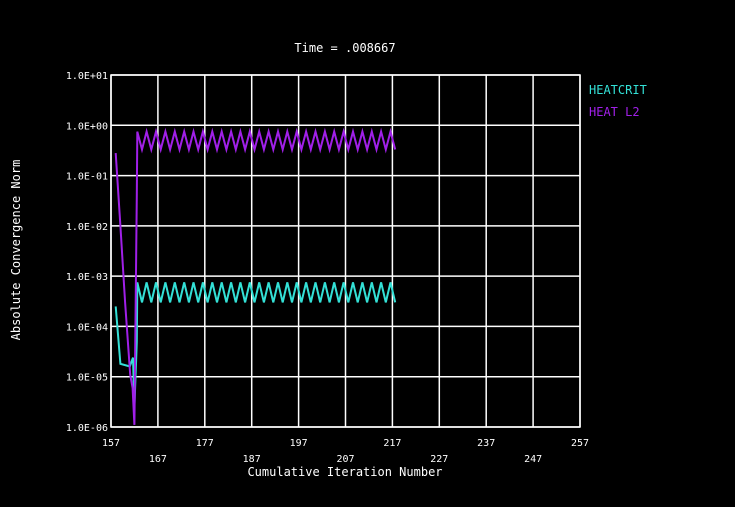 The height and width of the screenshot is (507, 735). Describe the element at coordinates (344, 48) in the screenshot. I see `chart-title: Time = .008667` at that location.